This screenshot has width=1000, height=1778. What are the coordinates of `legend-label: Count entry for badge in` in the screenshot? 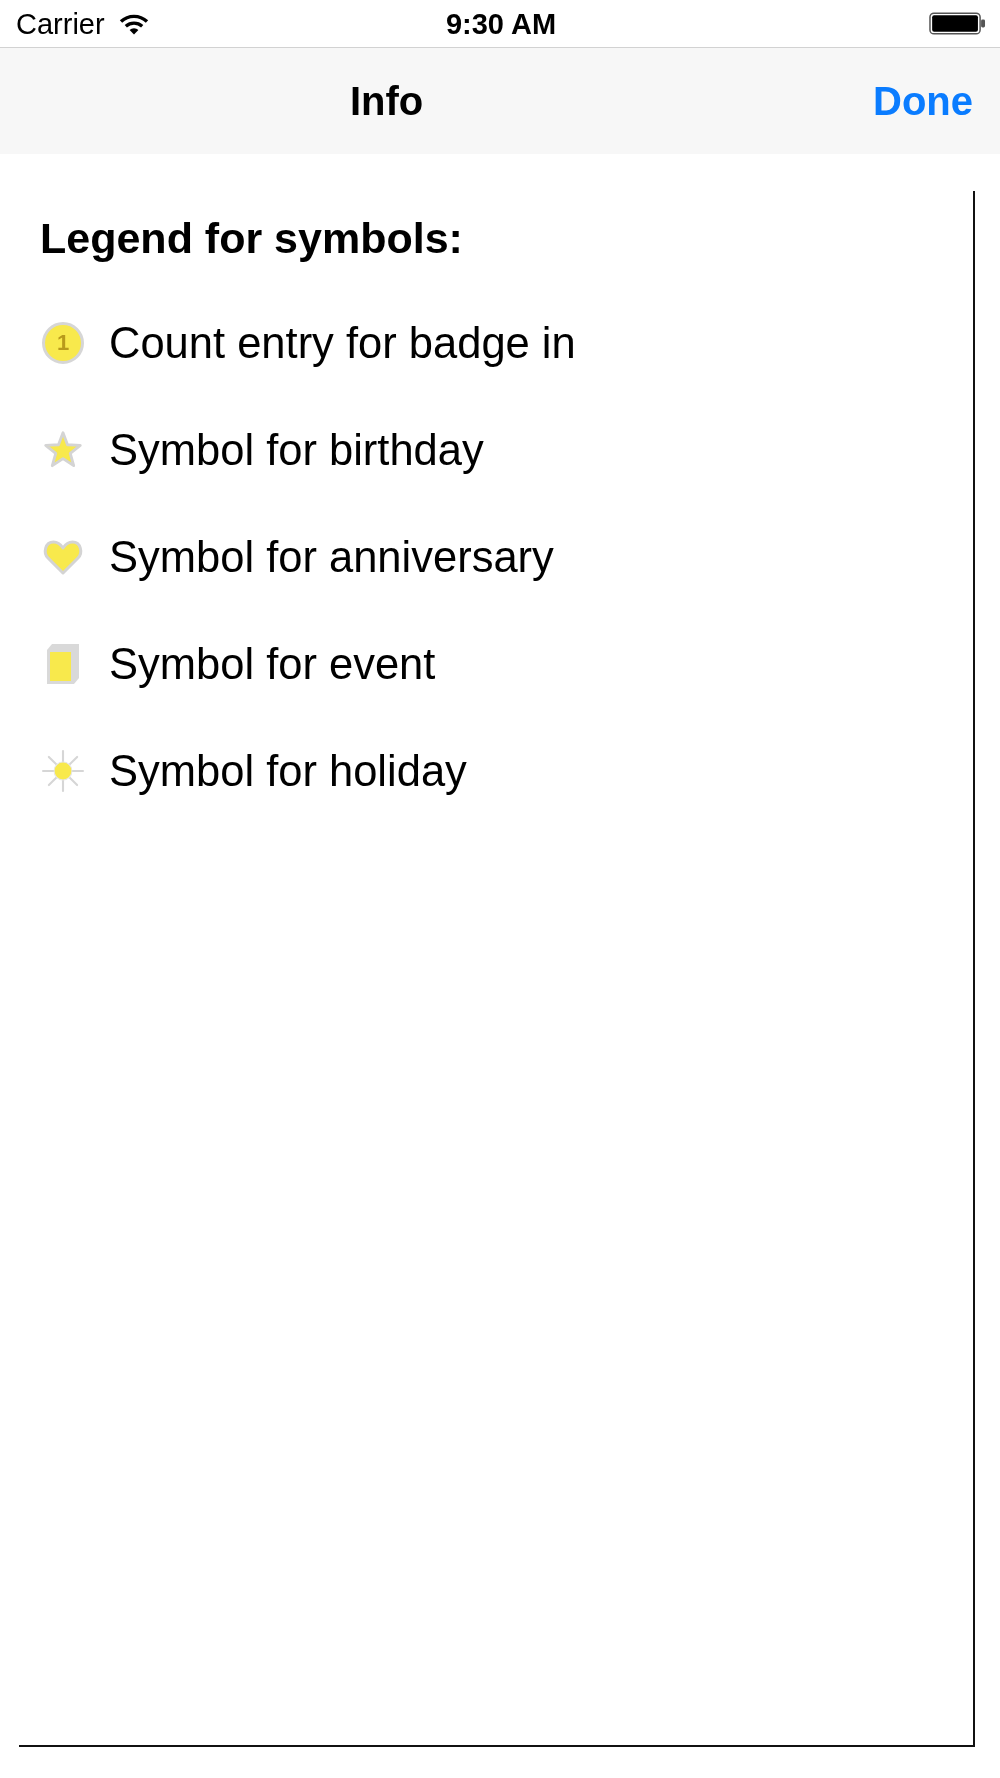 It's located at (342, 343).